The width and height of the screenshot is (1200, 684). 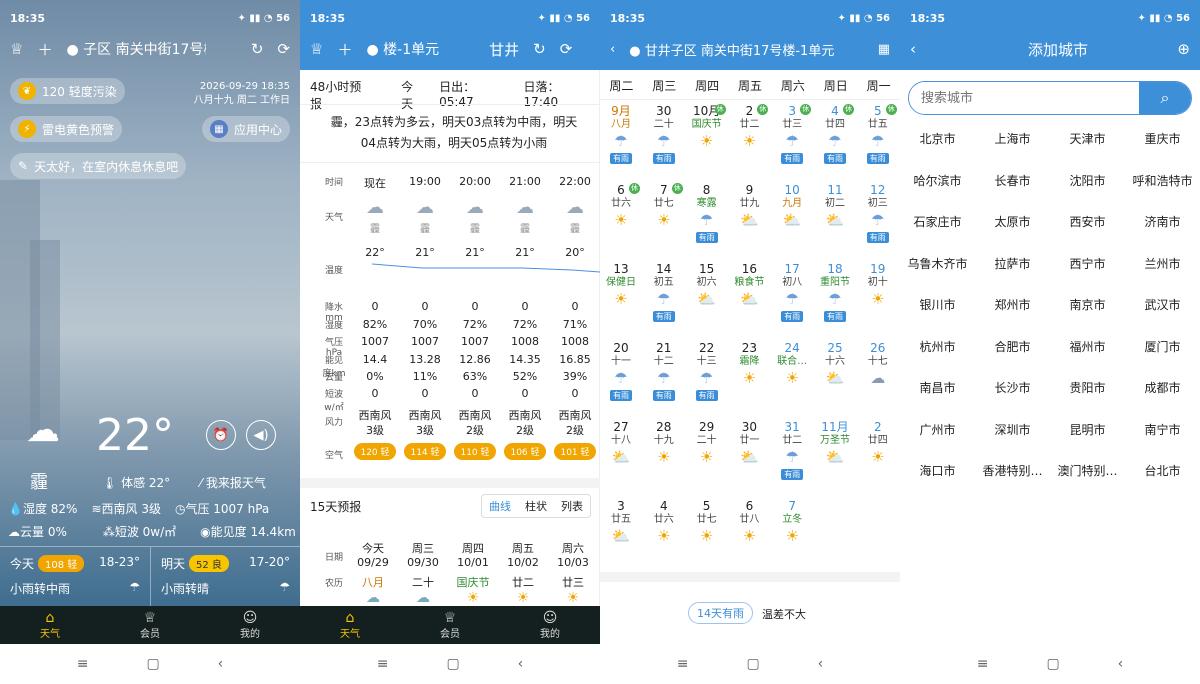 I want to click on calendar-day: 4 廿四 ☂ 有雨休, so click(x=835, y=144).